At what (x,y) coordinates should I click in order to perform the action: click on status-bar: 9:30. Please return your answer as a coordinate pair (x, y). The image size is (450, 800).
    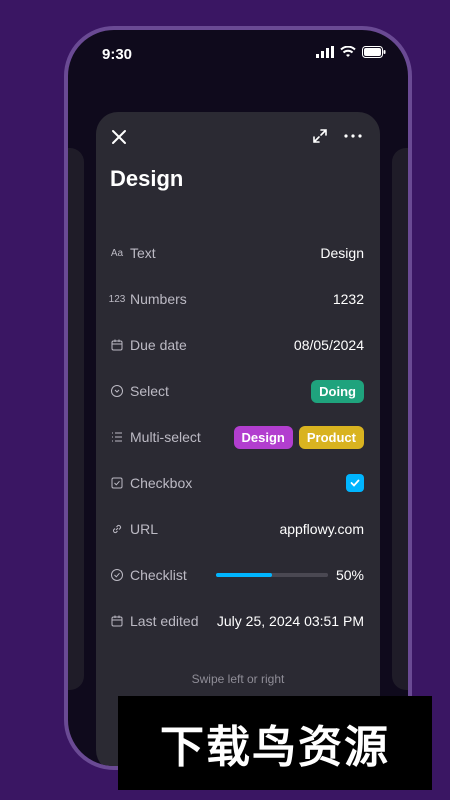
    Looking at the image, I should click on (238, 54).